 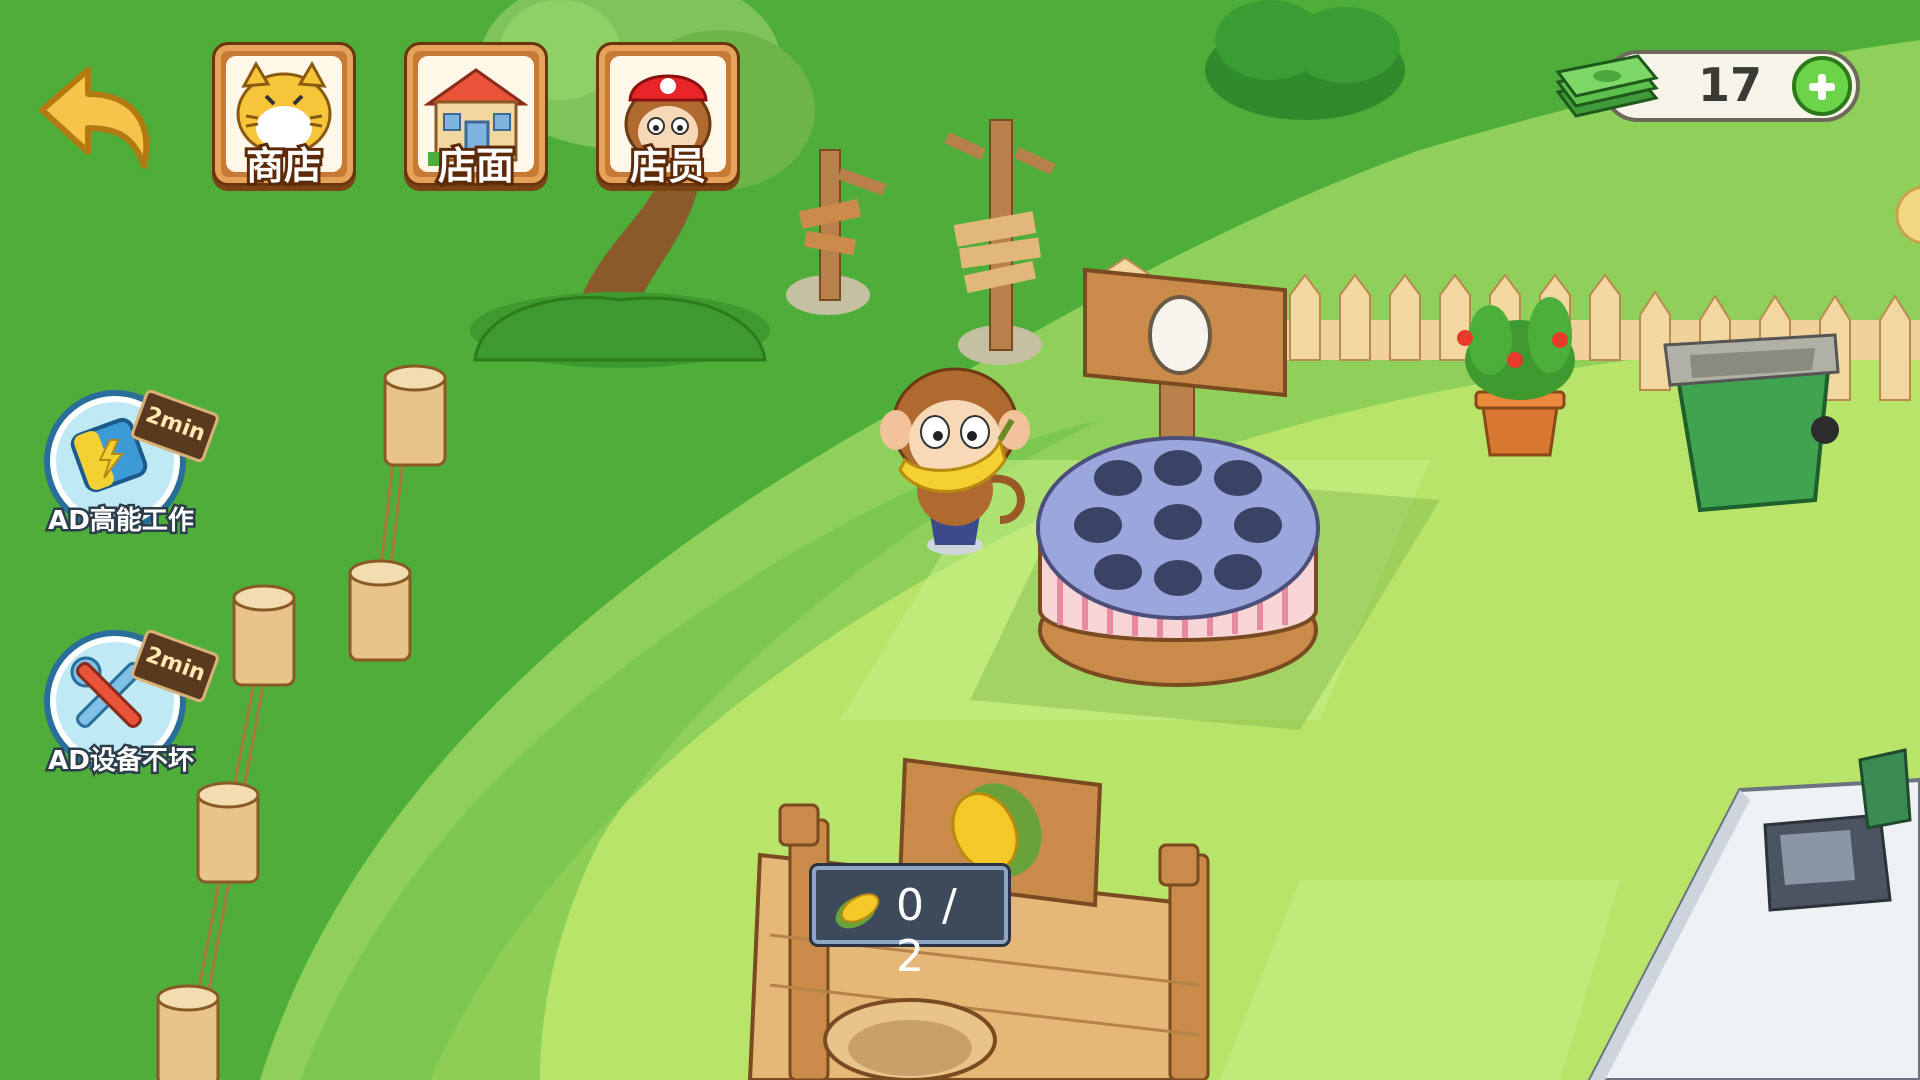 I want to click on bush, so click(x=1305, y=60).